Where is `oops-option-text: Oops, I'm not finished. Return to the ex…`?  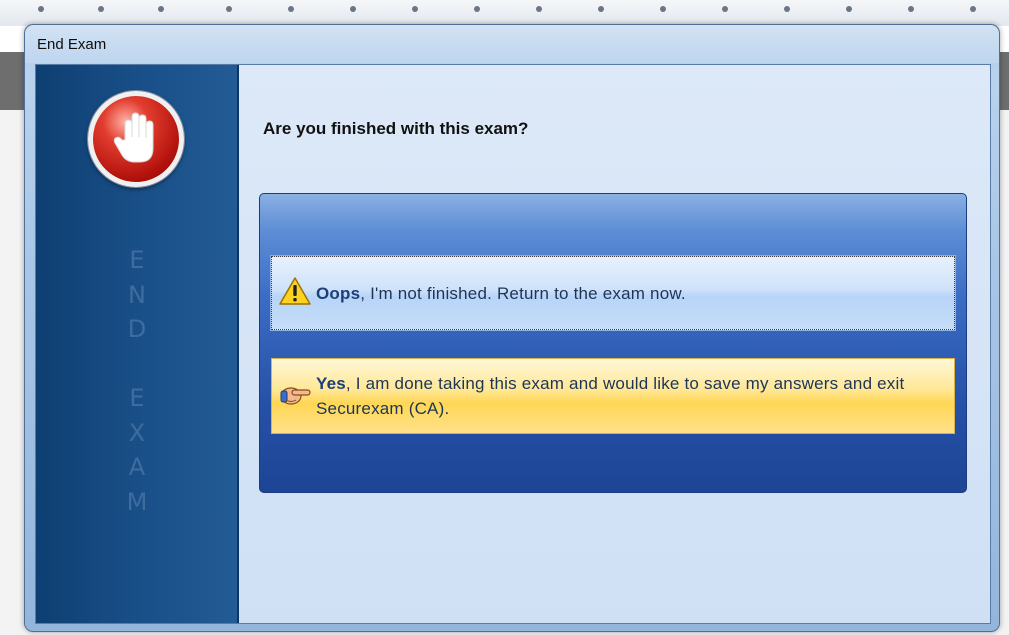 oops-option-text: Oops, I'm not finished. Return to the ex… is located at coordinates (511, 293).